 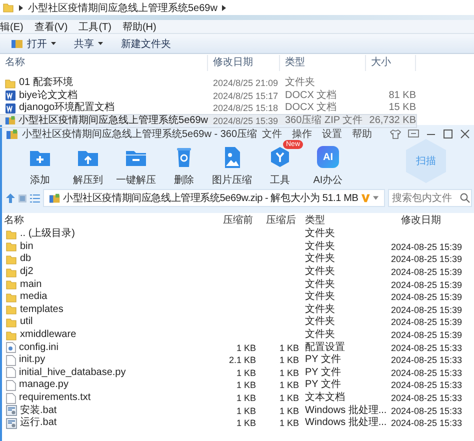 What do you see at coordinates (11, 423) in the screenshot?
I see `batch-file-icon` at bounding box center [11, 423].